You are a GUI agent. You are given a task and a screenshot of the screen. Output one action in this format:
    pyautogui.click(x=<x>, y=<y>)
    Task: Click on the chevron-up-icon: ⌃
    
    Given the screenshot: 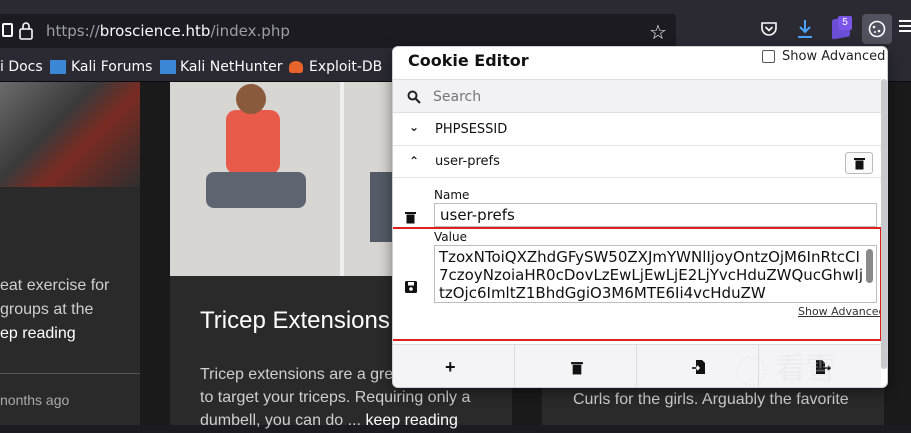 What is the action you would take?
    pyautogui.click(x=414, y=161)
    